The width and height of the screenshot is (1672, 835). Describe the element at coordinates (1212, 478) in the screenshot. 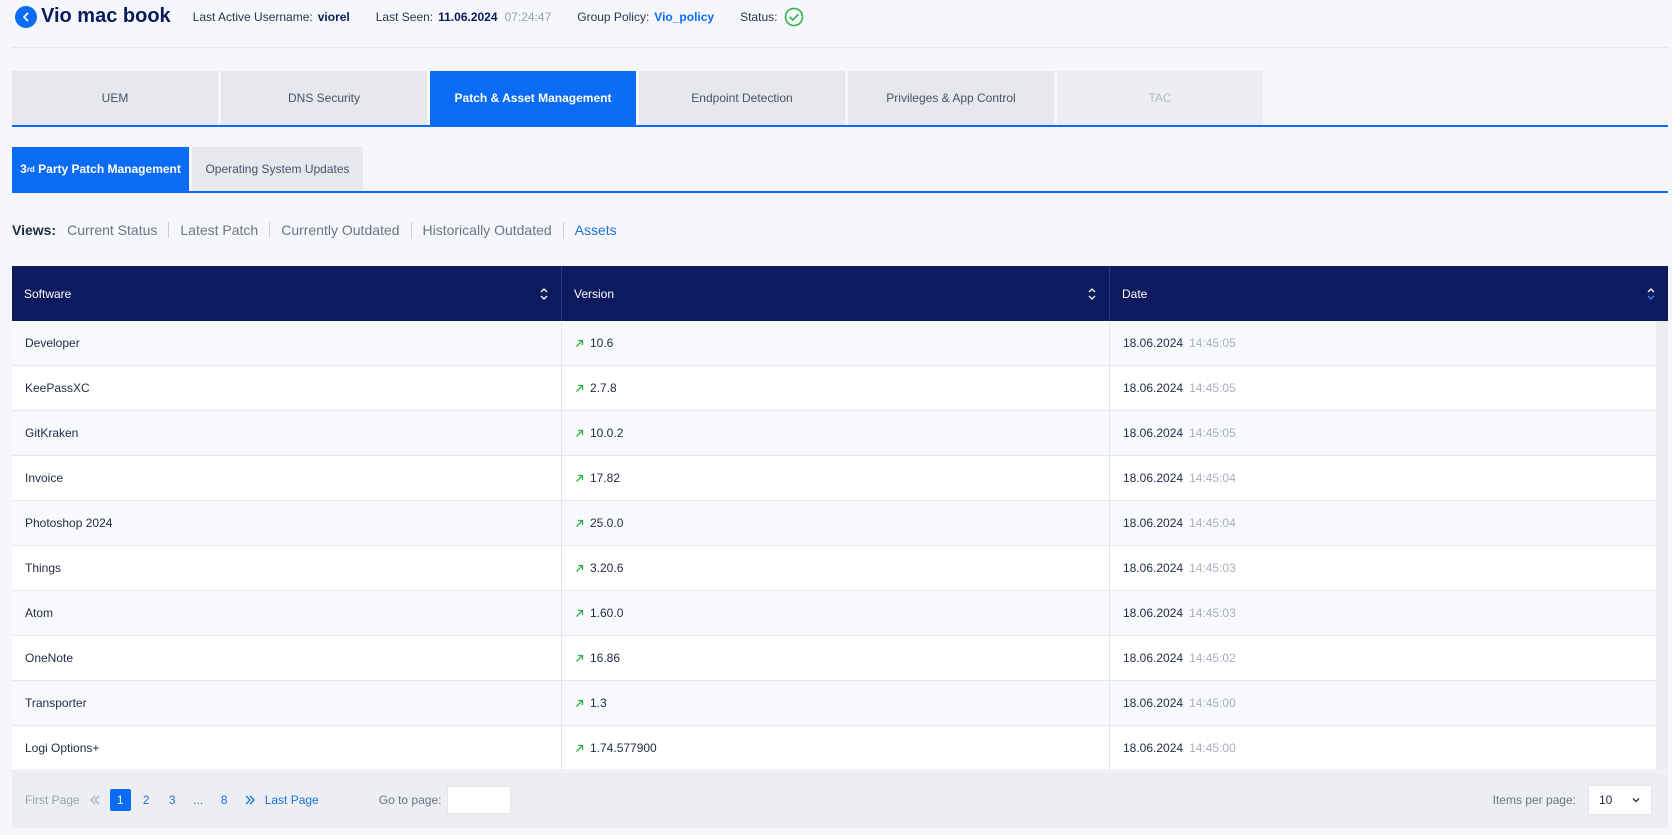

I see `time-value: 14:45:04` at that location.